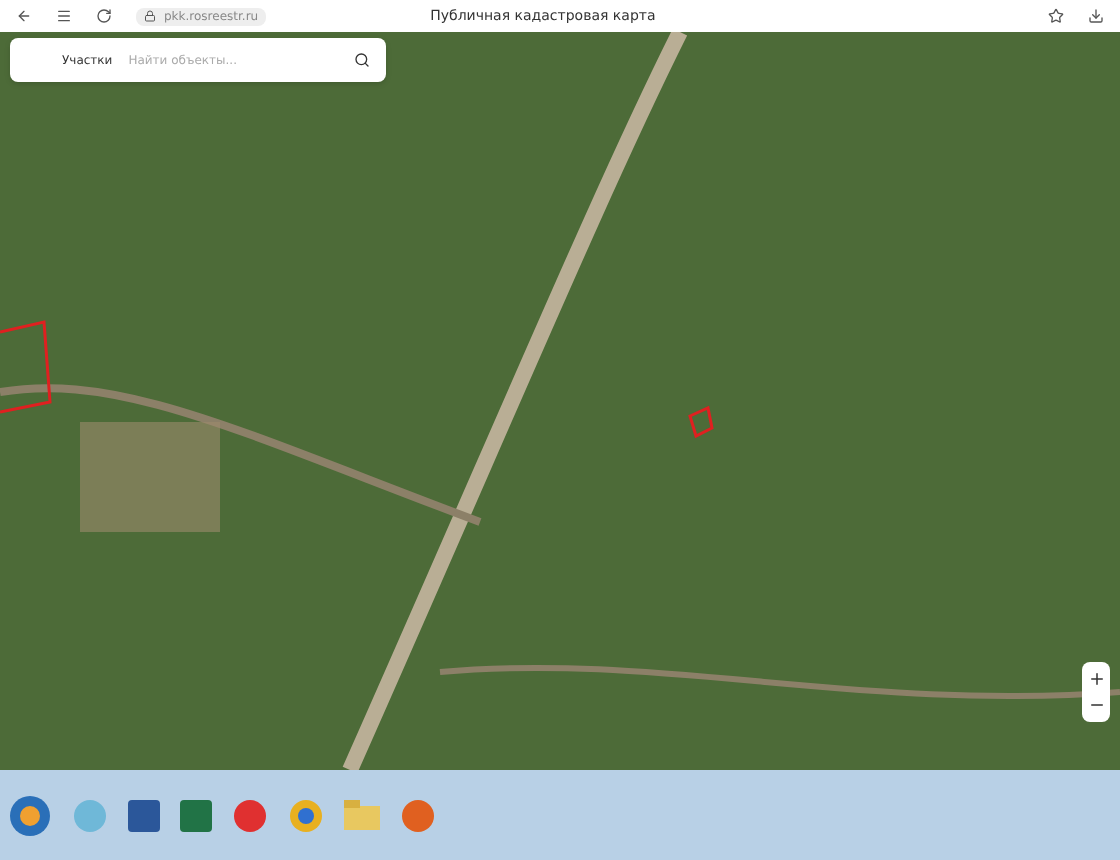  What do you see at coordinates (64, 16) in the screenshot?
I see `menu-icon` at bounding box center [64, 16].